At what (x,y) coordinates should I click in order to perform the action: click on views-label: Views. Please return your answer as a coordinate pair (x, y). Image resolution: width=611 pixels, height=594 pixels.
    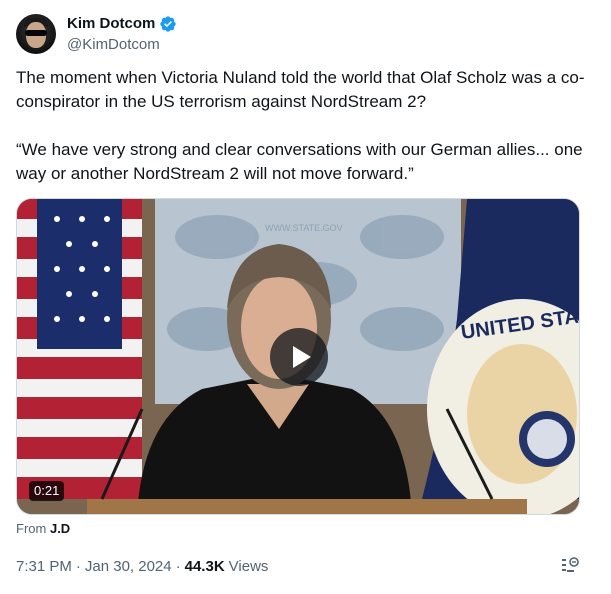
    Looking at the image, I should click on (248, 566).